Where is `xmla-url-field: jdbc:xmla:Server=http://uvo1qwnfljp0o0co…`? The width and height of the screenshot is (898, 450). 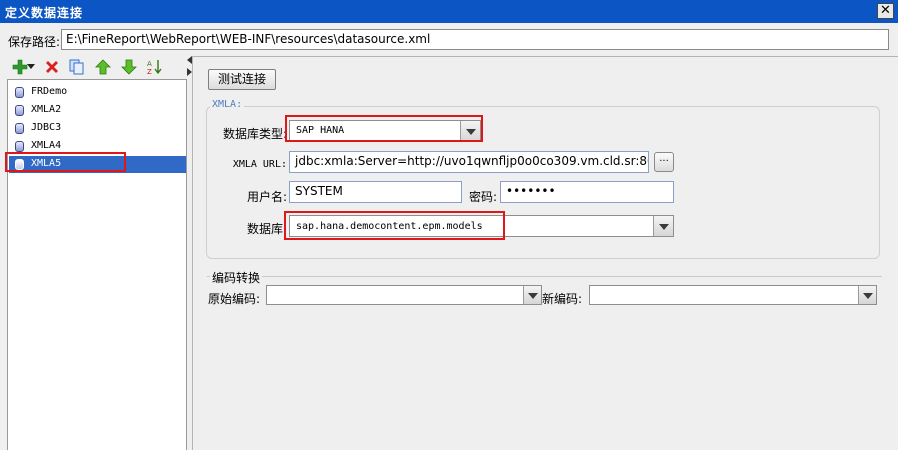
xmla-url-field: jdbc:xmla:Server=http://uvo1qwnfljp0o0co… is located at coordinates (469, 162).